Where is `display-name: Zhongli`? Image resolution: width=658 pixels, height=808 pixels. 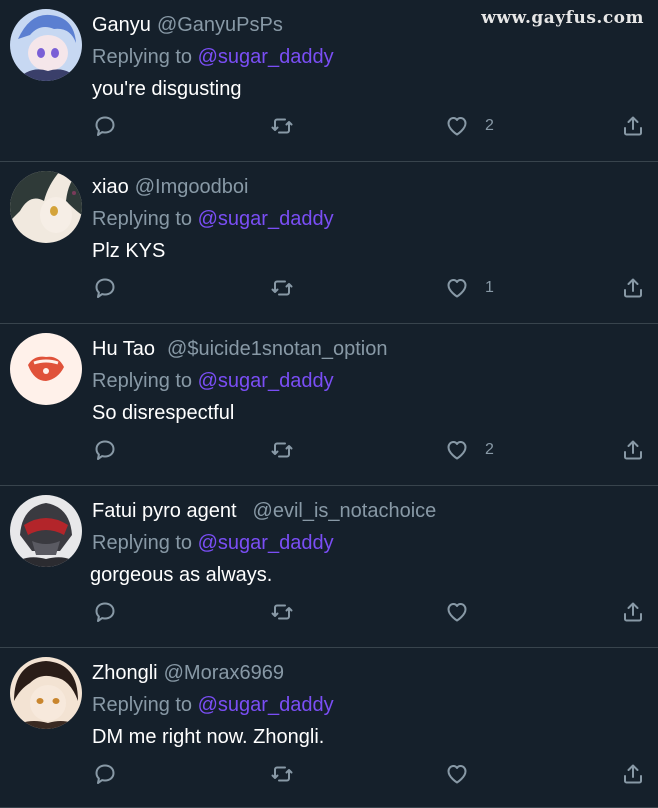 display-name: Zhongli is located at coordinates (125, 673).